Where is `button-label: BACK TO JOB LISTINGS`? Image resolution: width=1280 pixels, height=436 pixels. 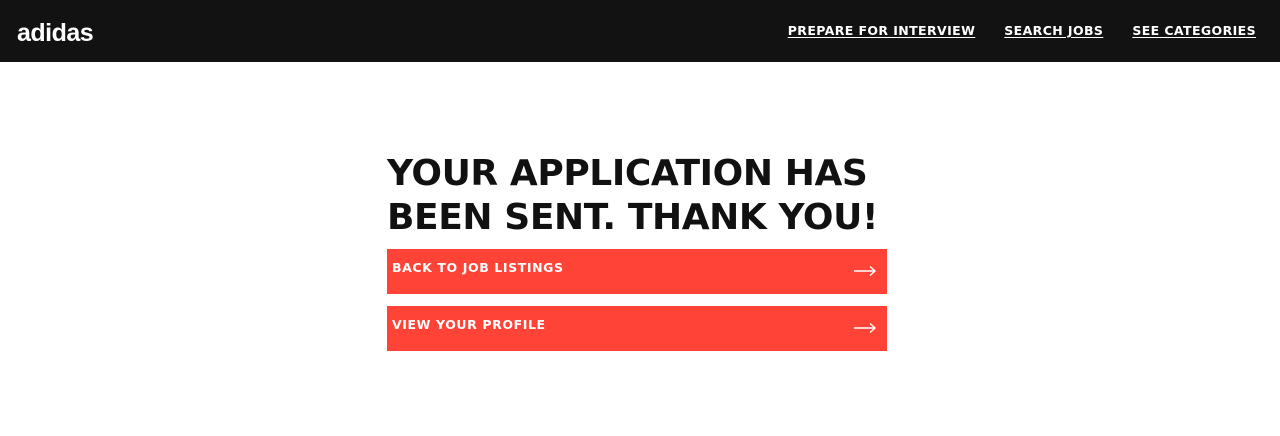
button-label: BACK TO JOB LISTINGS is located at coordinates (478, 267).